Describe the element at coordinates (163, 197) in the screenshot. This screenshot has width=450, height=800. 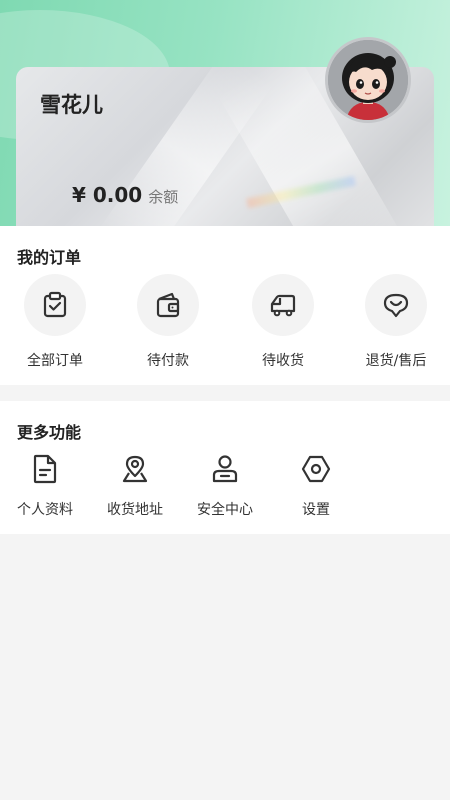
I see `balance-label: 余额` at that location.